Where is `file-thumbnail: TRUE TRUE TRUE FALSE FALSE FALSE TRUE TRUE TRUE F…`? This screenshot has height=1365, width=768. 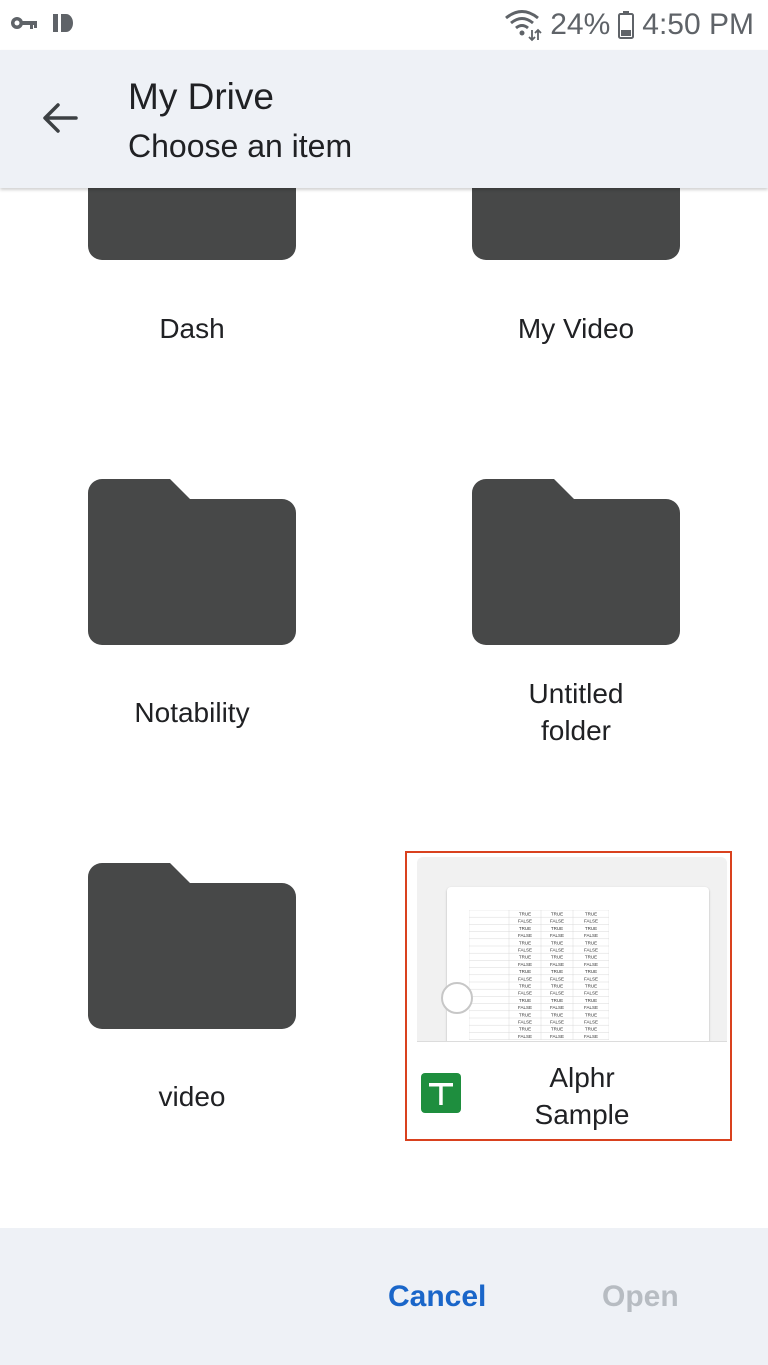 file-thumbnail: TRUE TRUE TRUE FALSE FALSE FALSE TRUE TRUE TRUE F… is located at coordinates (572, 949).